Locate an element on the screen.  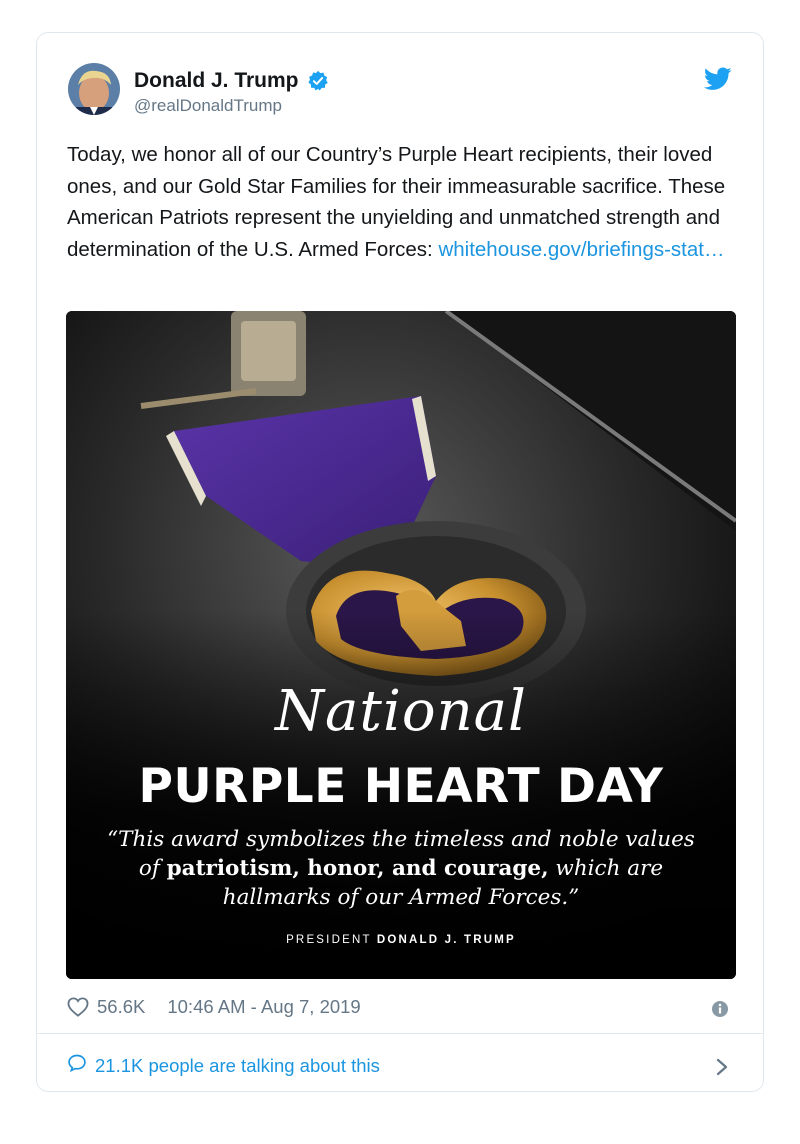
chevron-right-icon is located at coordinates (722, 1067).